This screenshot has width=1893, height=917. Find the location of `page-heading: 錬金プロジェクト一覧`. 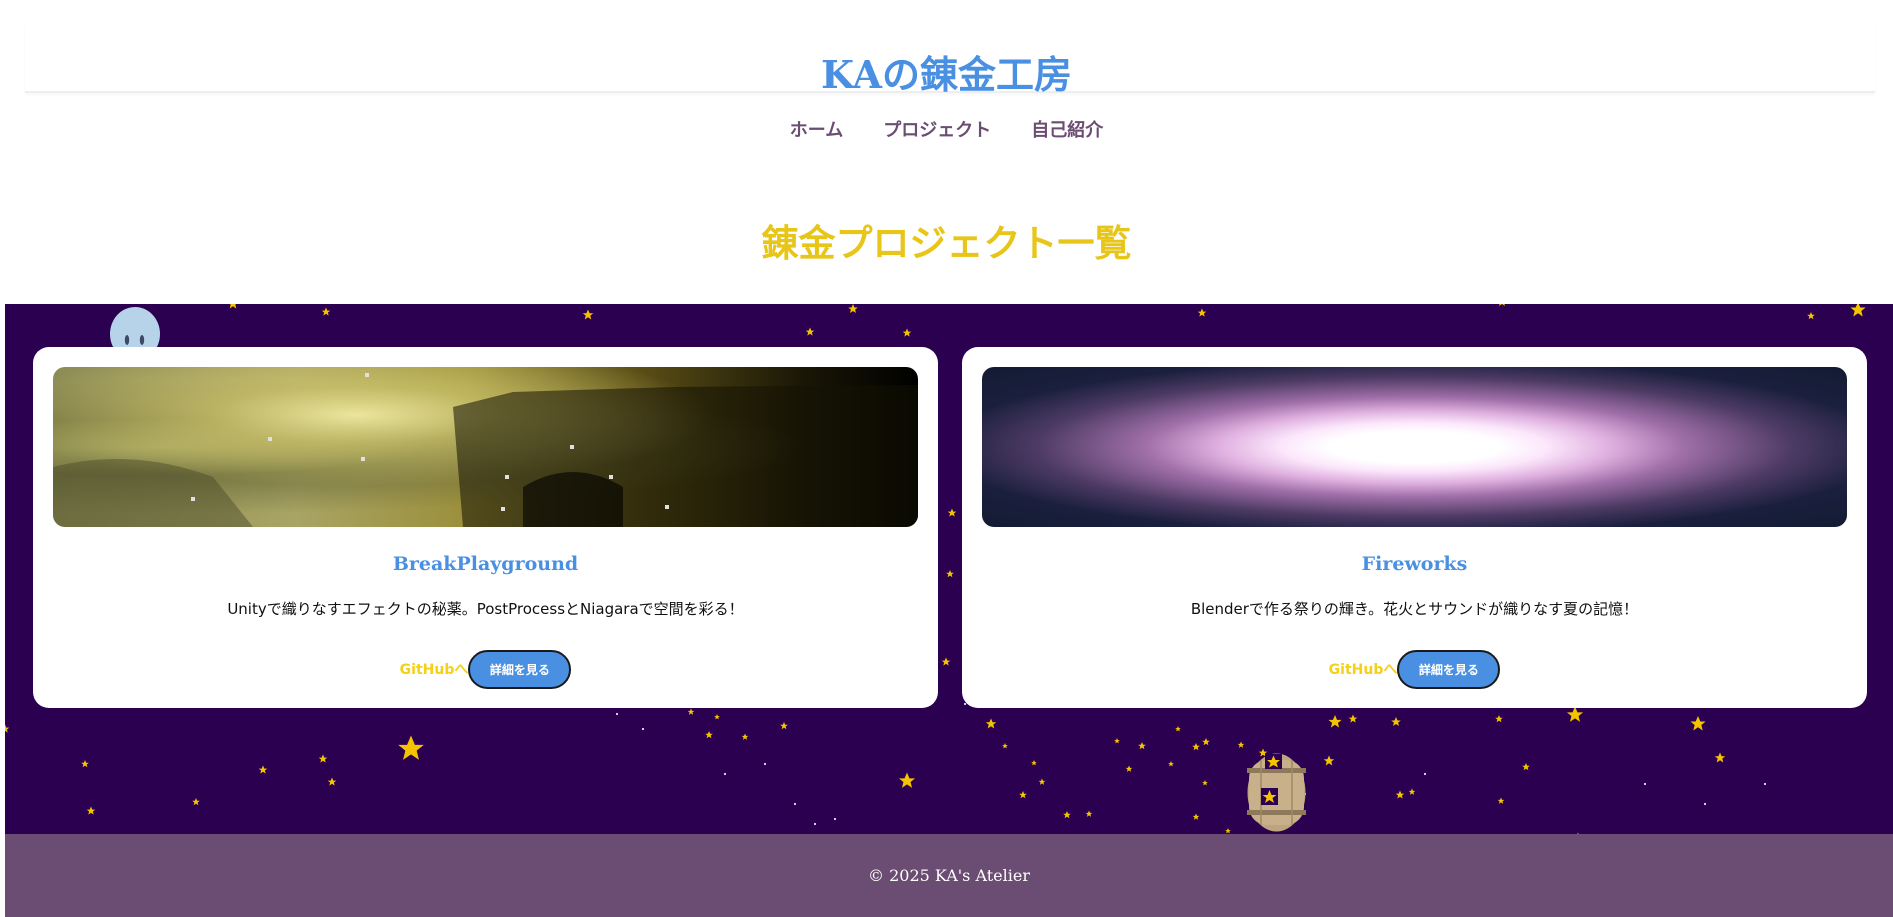

page-heading: 錬金プロジェクト一覧 is located at coordinates (946, 243).